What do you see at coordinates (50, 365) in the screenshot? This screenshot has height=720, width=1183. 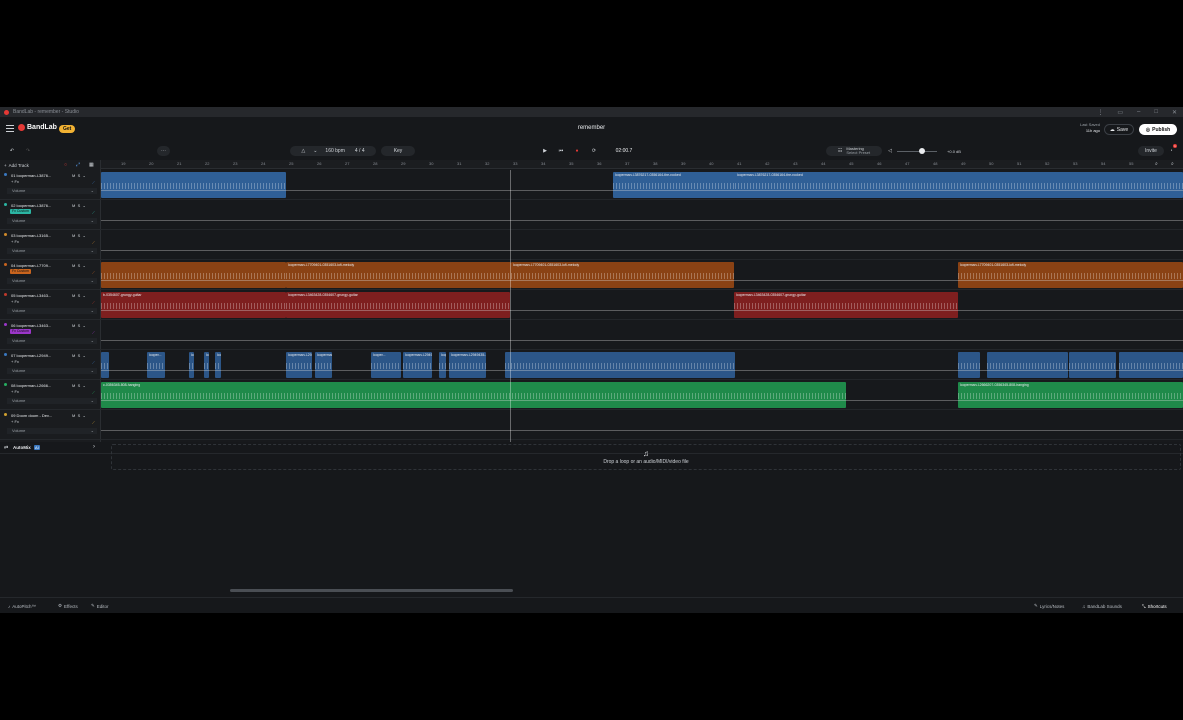 I see `track-header: 07 looperman-l-2949... M S ⌄ + Fx ⟋ Volume ⌄` at bounding box center [50, 365].